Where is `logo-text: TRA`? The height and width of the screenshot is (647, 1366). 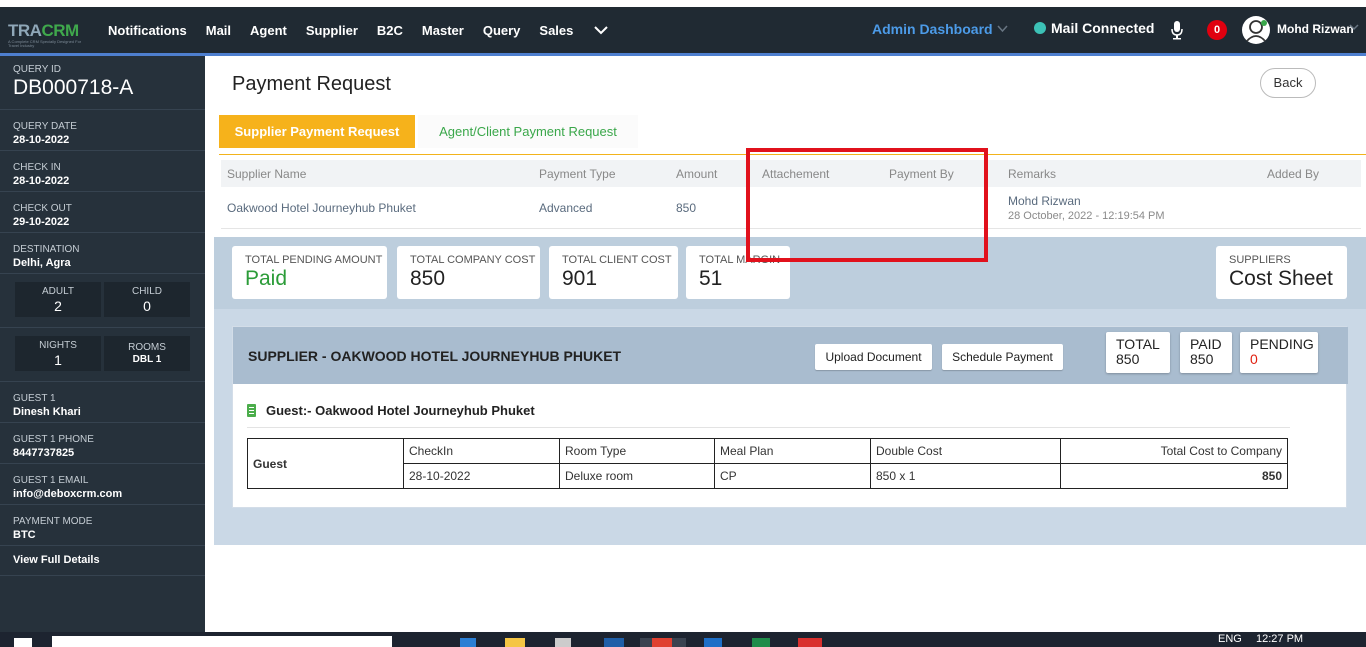 logo-text: TRA is located at coordinates (25, 30).